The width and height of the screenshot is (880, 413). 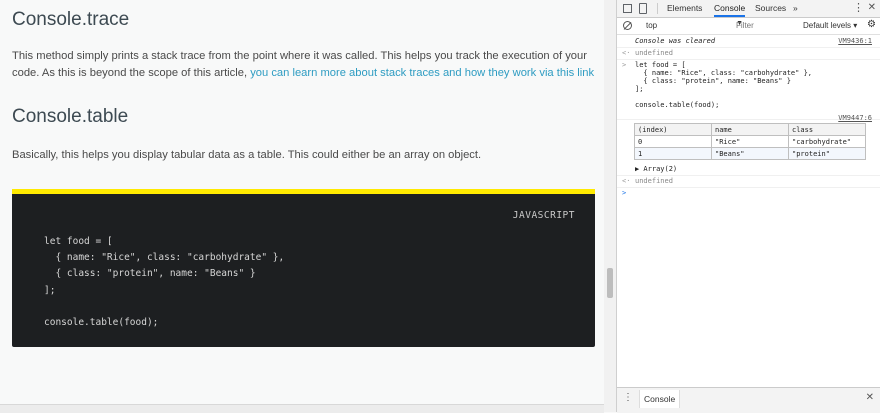 What do you see at coordinates (870, 397) in the screenshot?
I see `close-drawer-icon: ✕` at bounding box center [870, 397].